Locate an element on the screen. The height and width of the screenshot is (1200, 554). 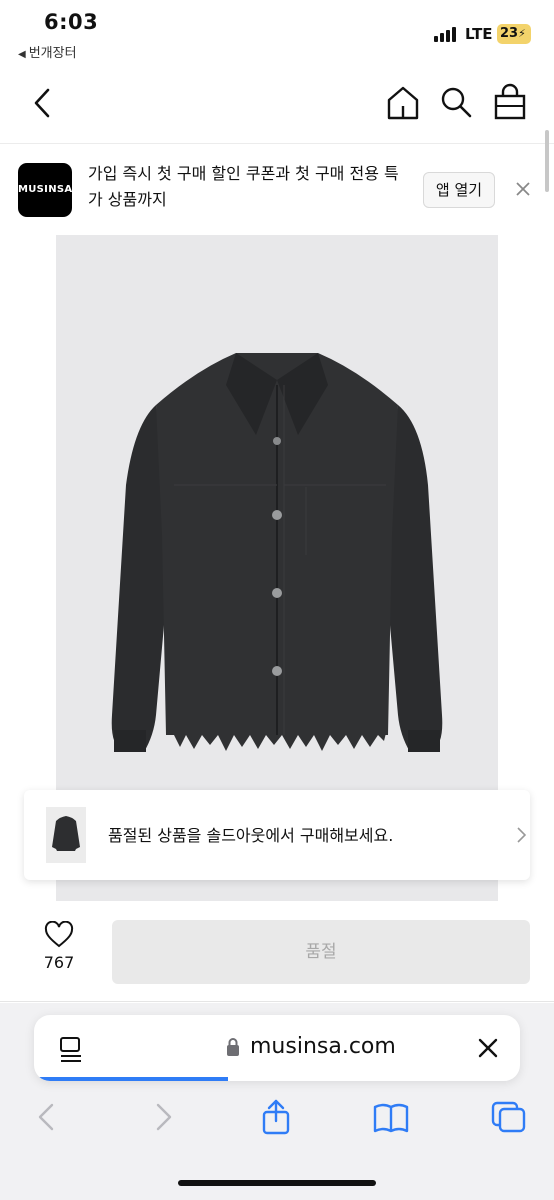
battery-level: 23 is located at coordinates (509, 33).